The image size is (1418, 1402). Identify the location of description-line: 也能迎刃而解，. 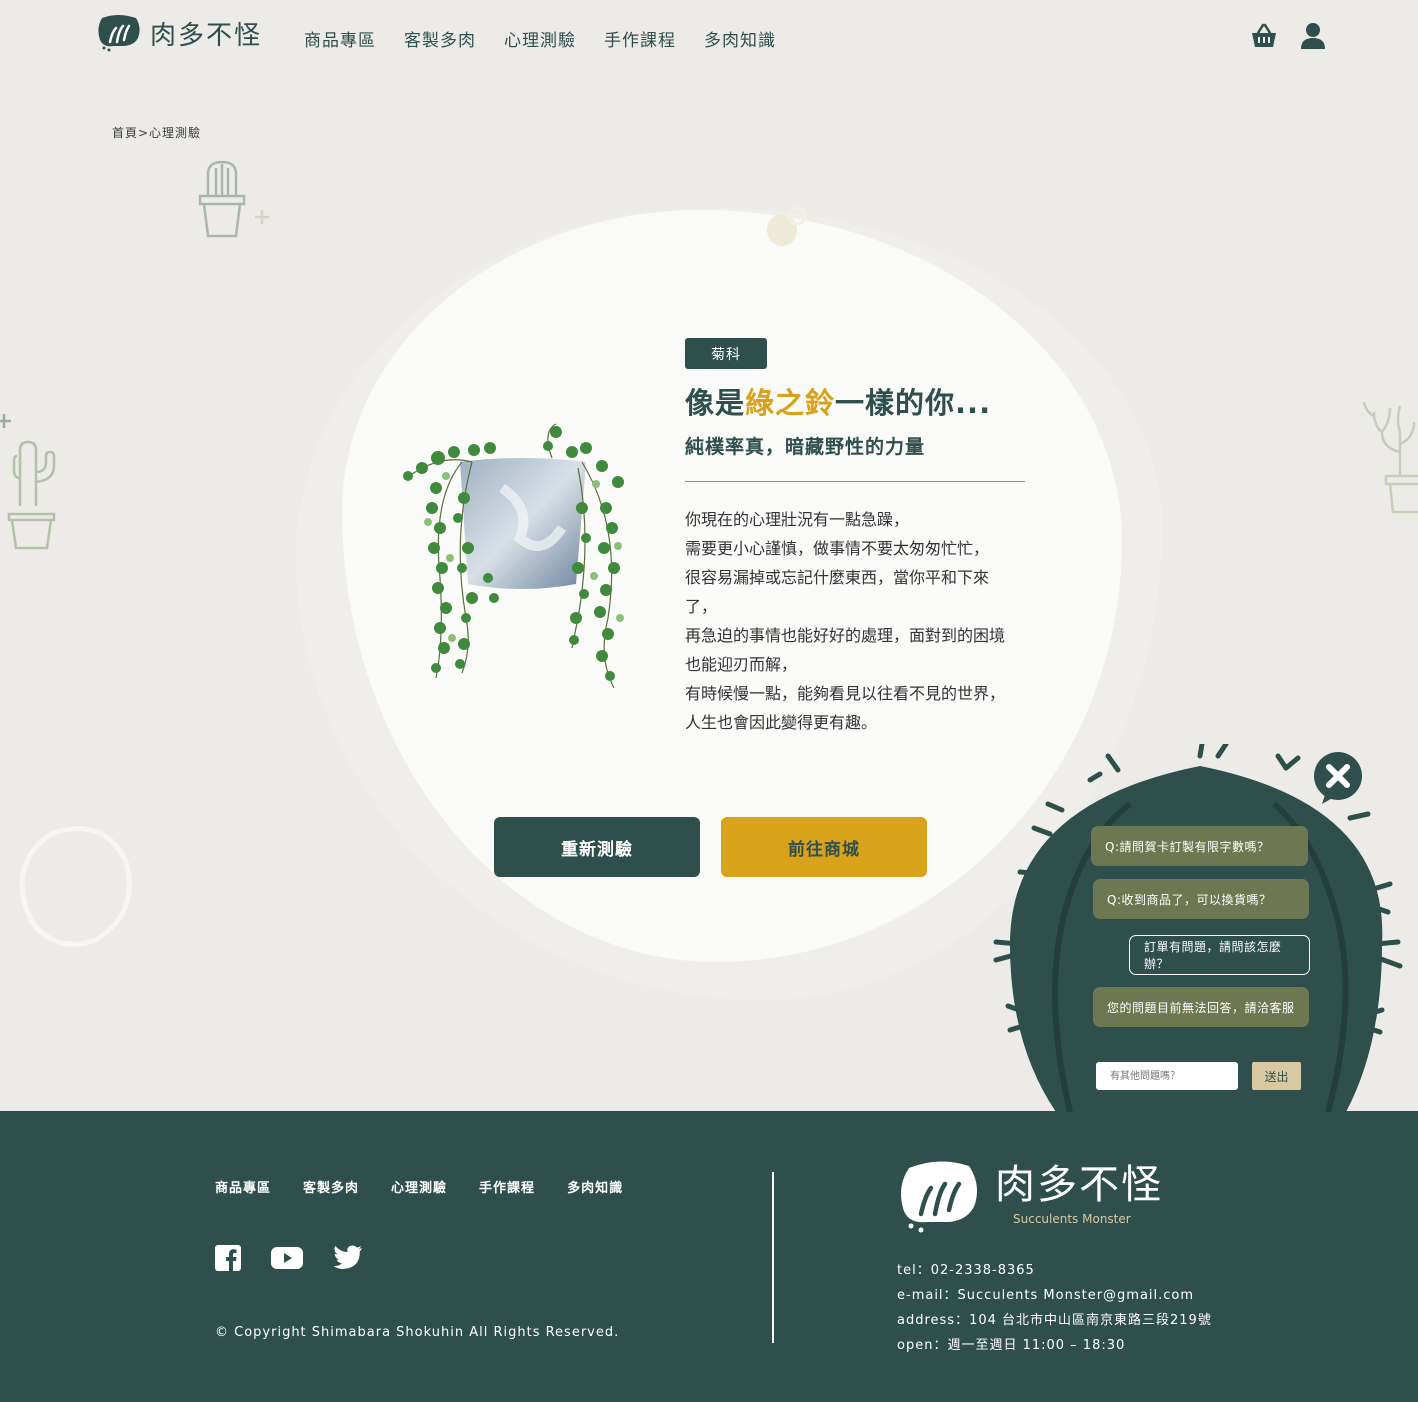
(741, 664).